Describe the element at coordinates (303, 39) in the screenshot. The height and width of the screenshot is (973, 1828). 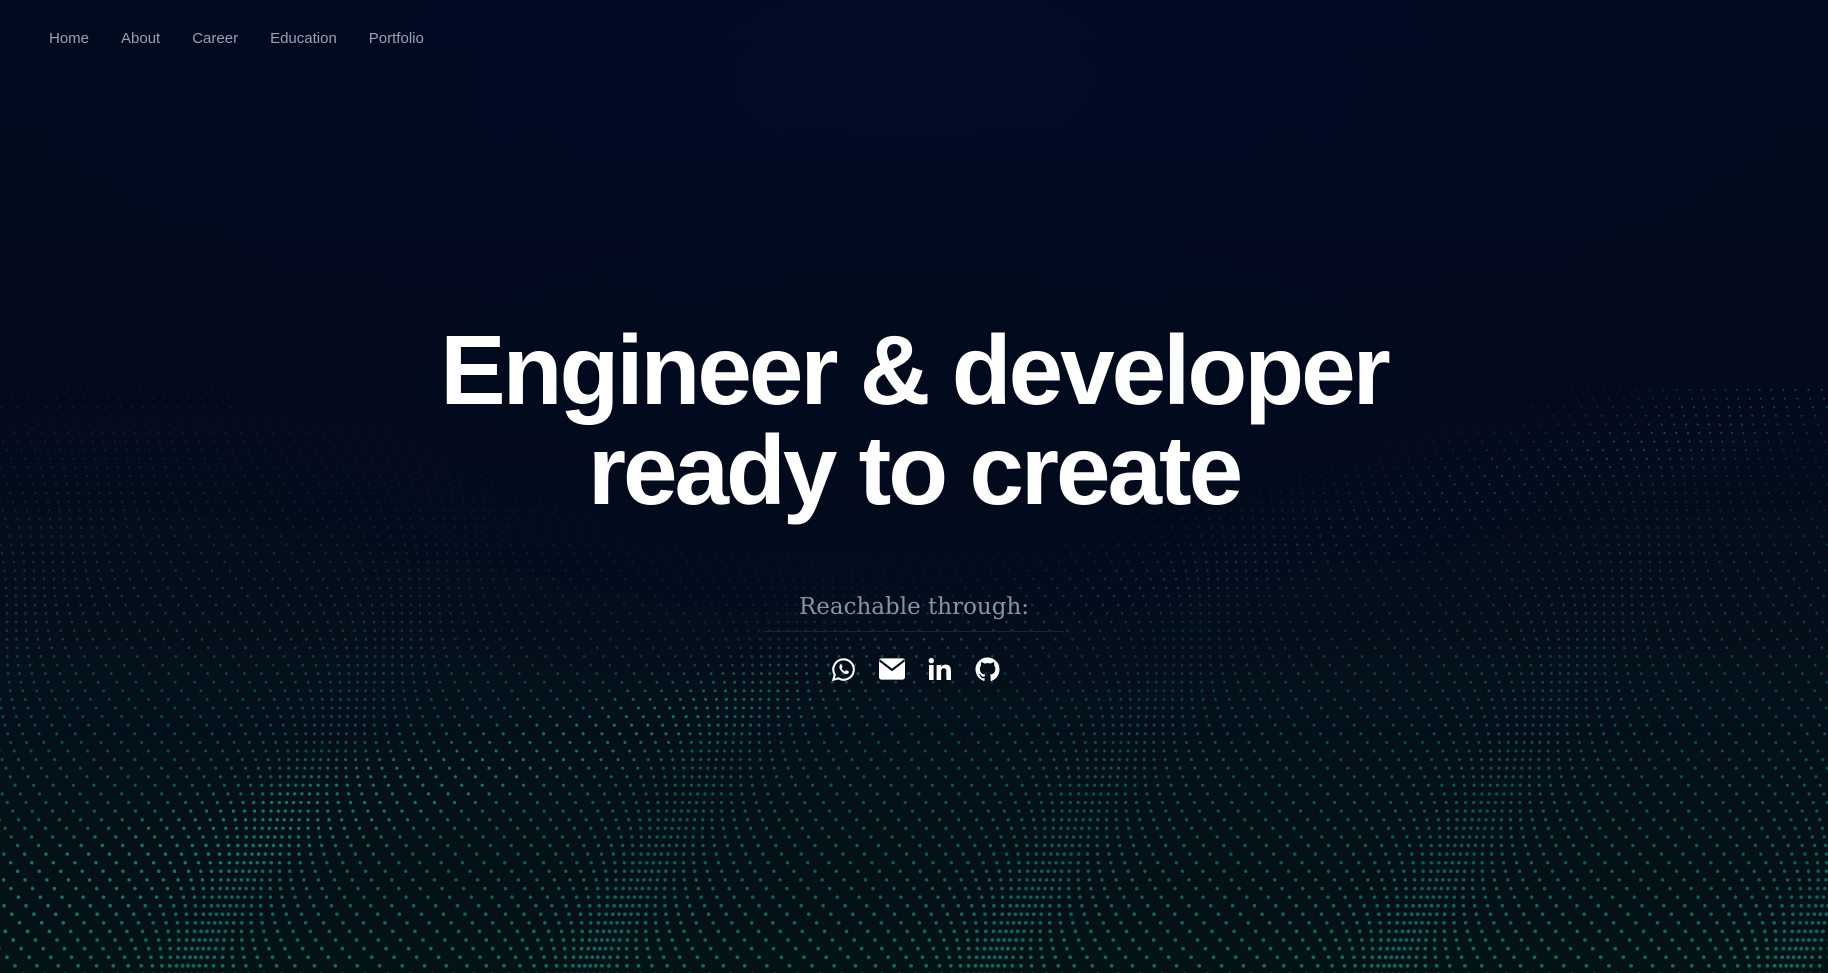
I see `nav-education-link: Education` at that location.